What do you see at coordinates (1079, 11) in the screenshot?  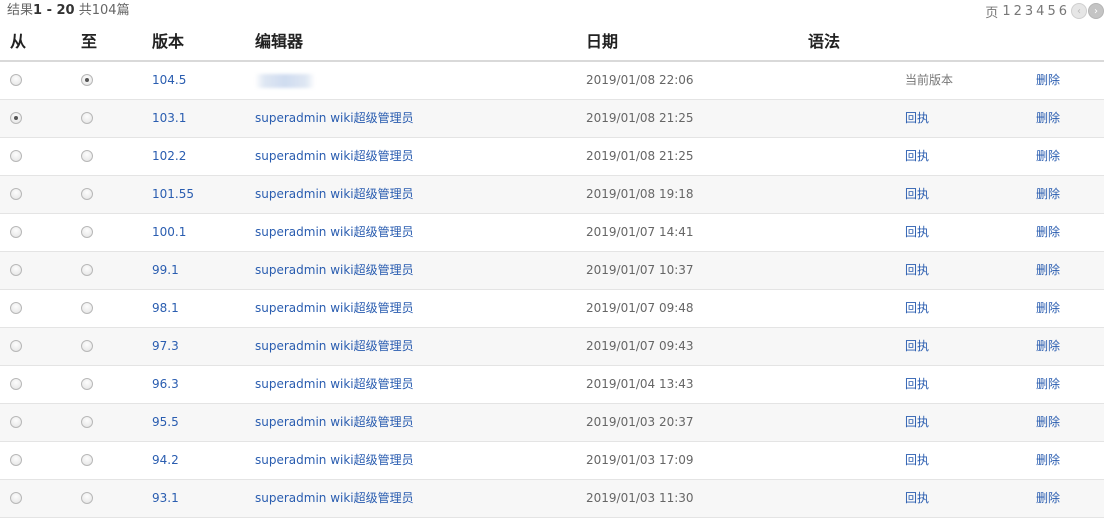 I see `chevron-left-icon: ‹` at bounding box center [1079, 11].